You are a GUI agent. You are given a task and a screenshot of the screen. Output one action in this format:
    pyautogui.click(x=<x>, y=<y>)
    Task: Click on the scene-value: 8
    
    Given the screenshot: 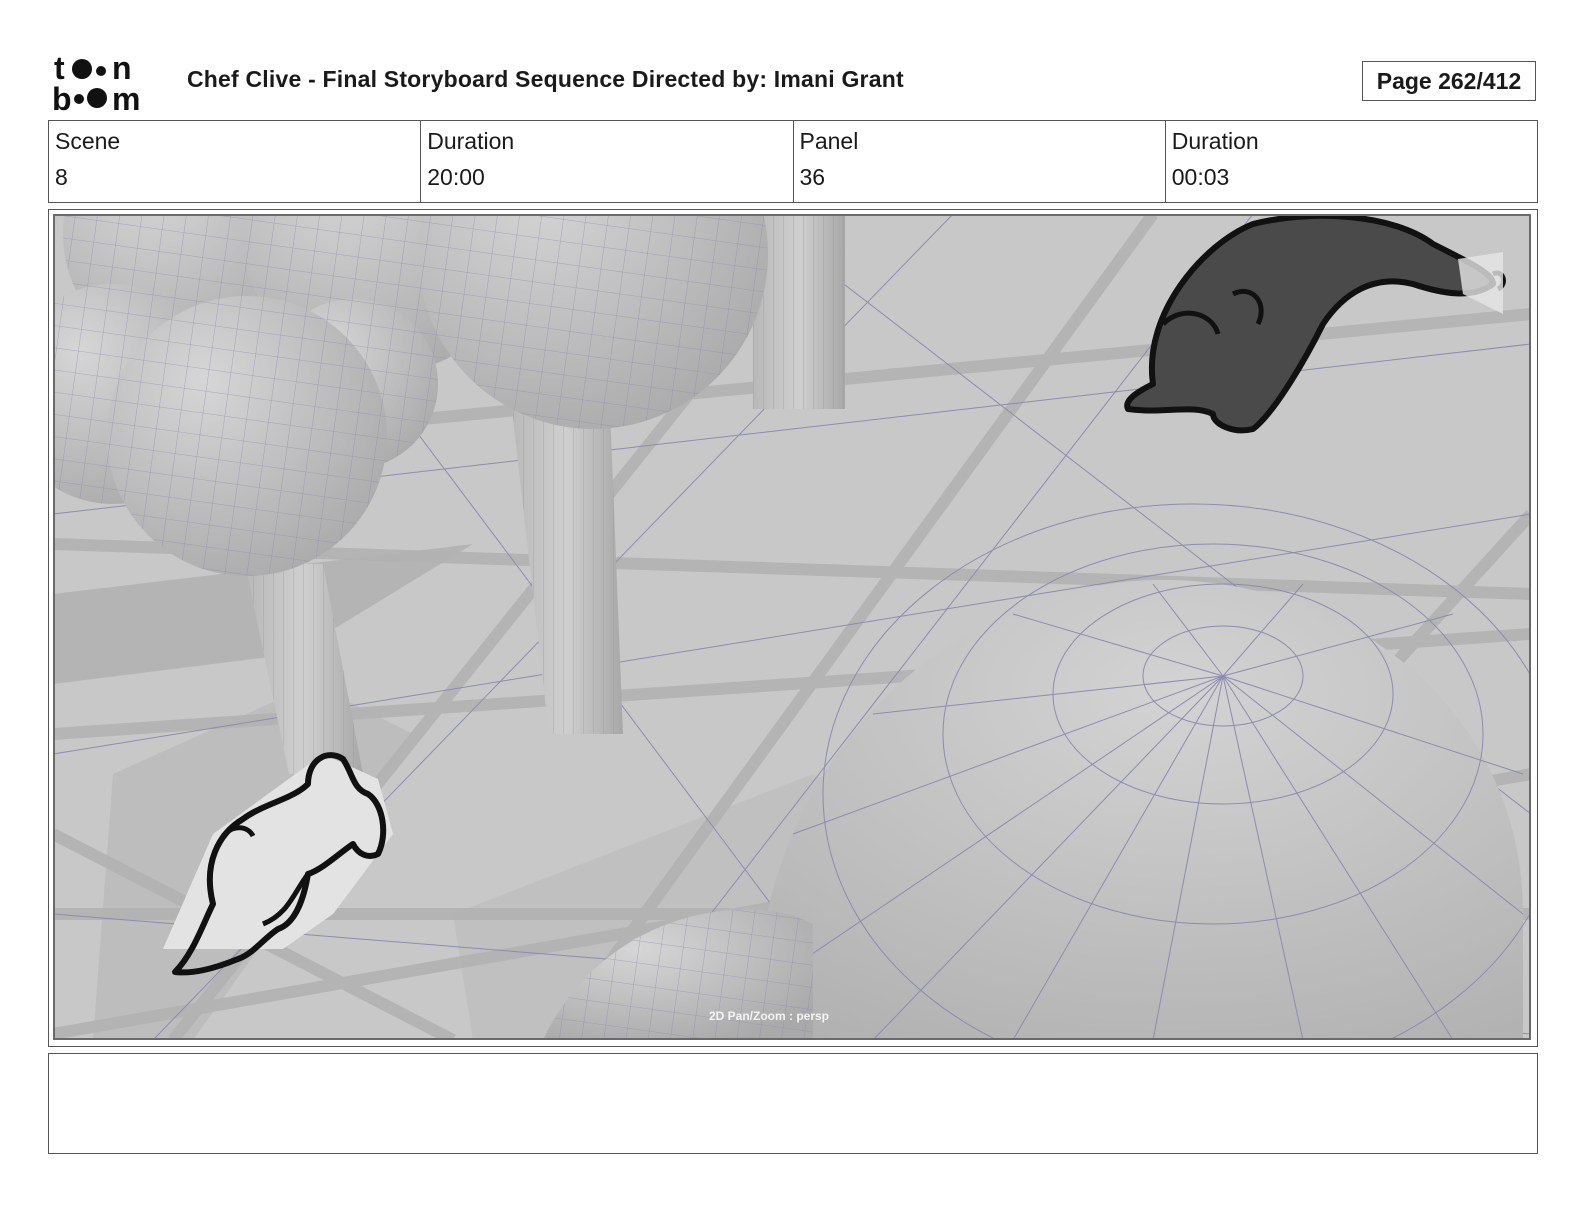 What is the action you would take?
    pyautogui.click(x=61, y=177)
    